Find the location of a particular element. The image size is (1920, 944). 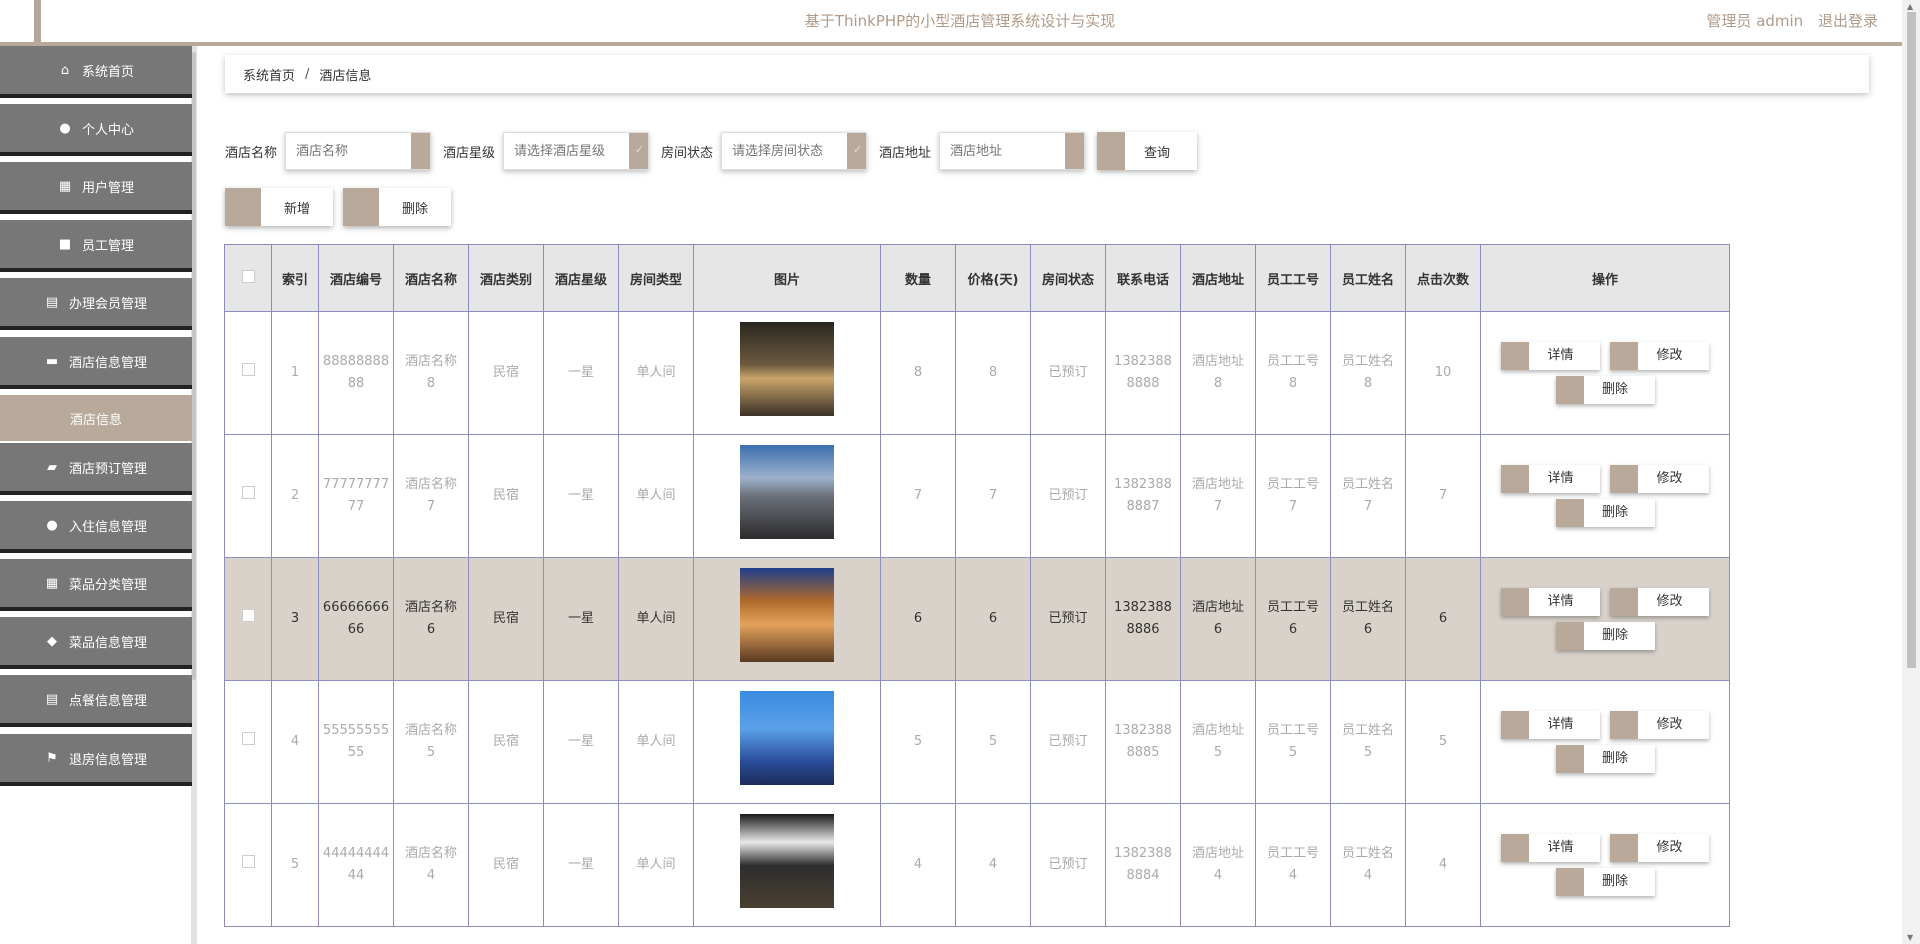

sidebar-item-12: ⚑ 退房信息管理 is located at coordinates (96, 758).